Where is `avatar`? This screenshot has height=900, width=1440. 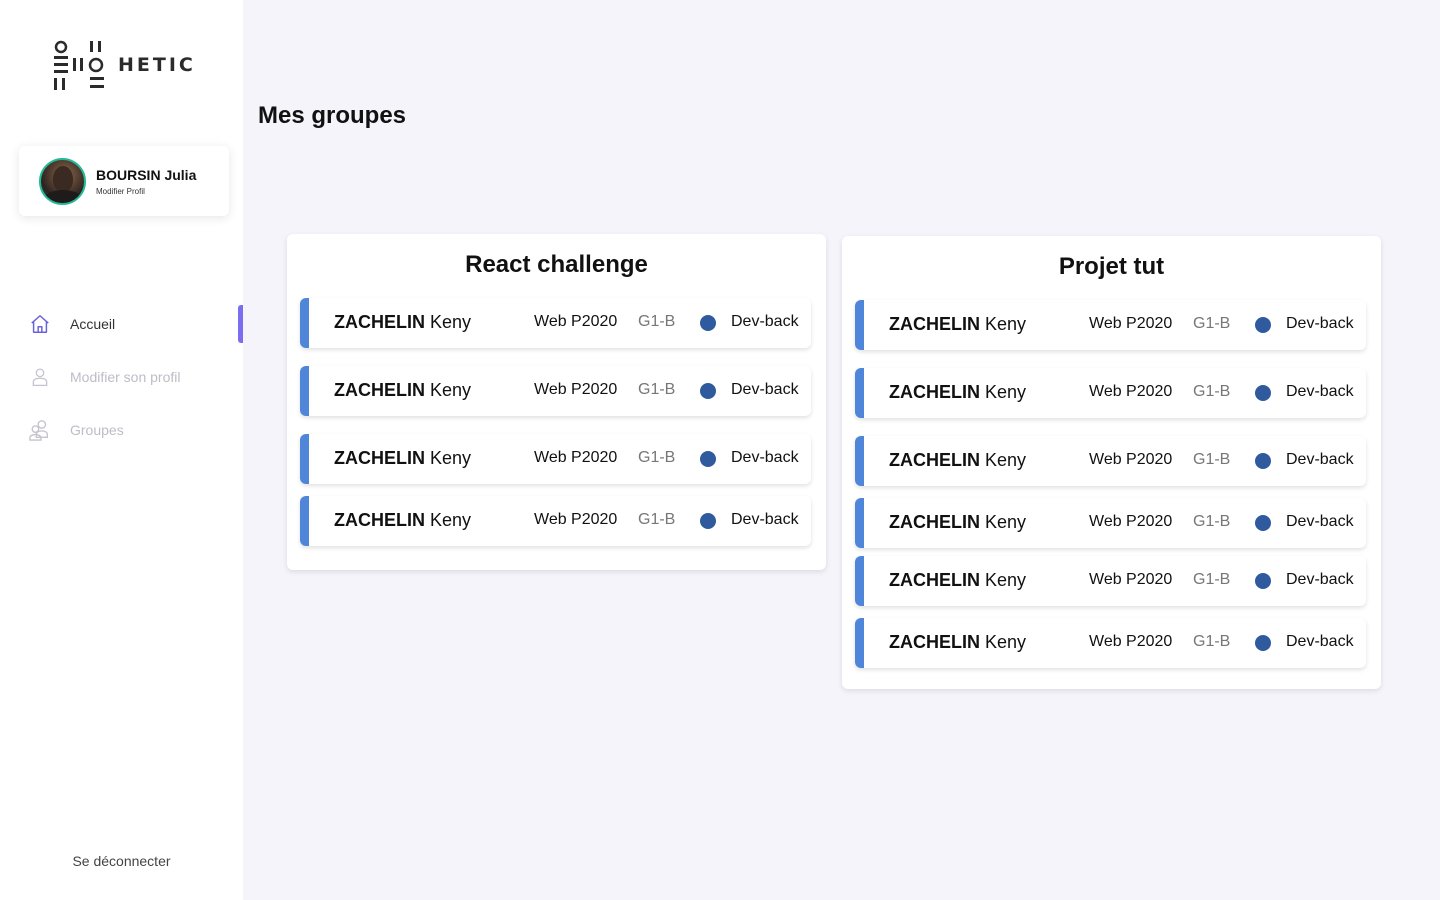
avatar is located at coordinates (62, 181).